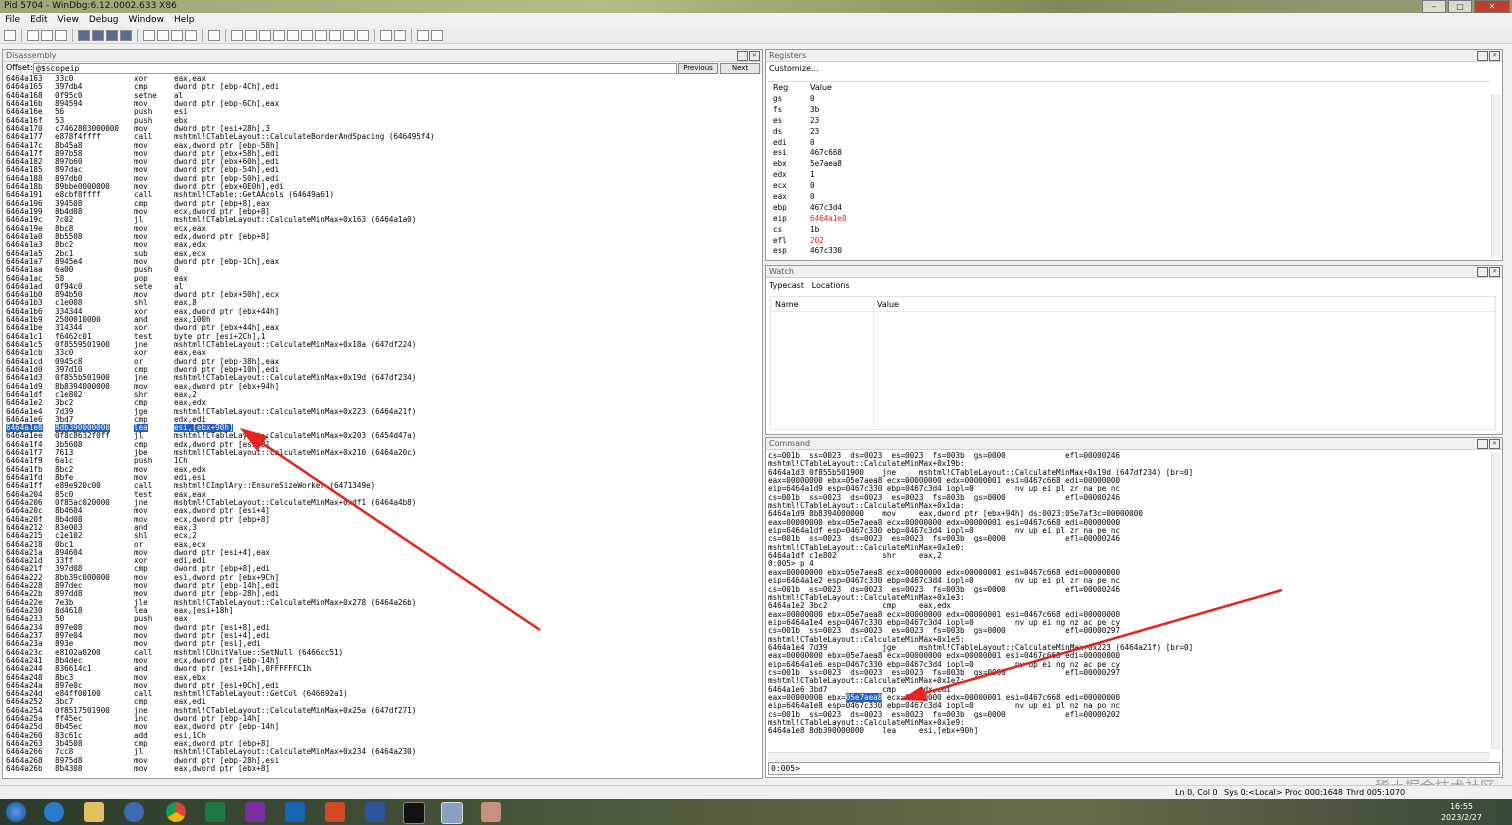 Image resolution: width=1512 pixels, height=825 pixels. What do you see at coordinates (163, 35) in the screenshot?
I see `step-over-icon` at bounding box center [163, 35].